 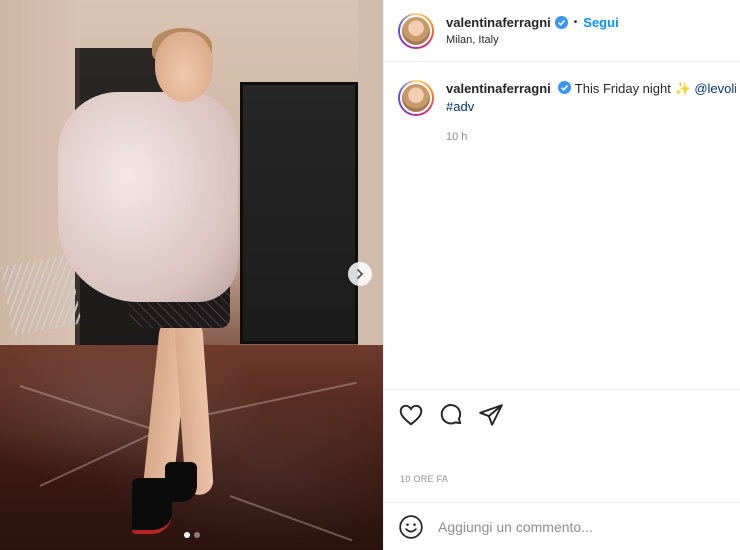 I want to click on chevron-right-icon, so click(x=360, y=274).